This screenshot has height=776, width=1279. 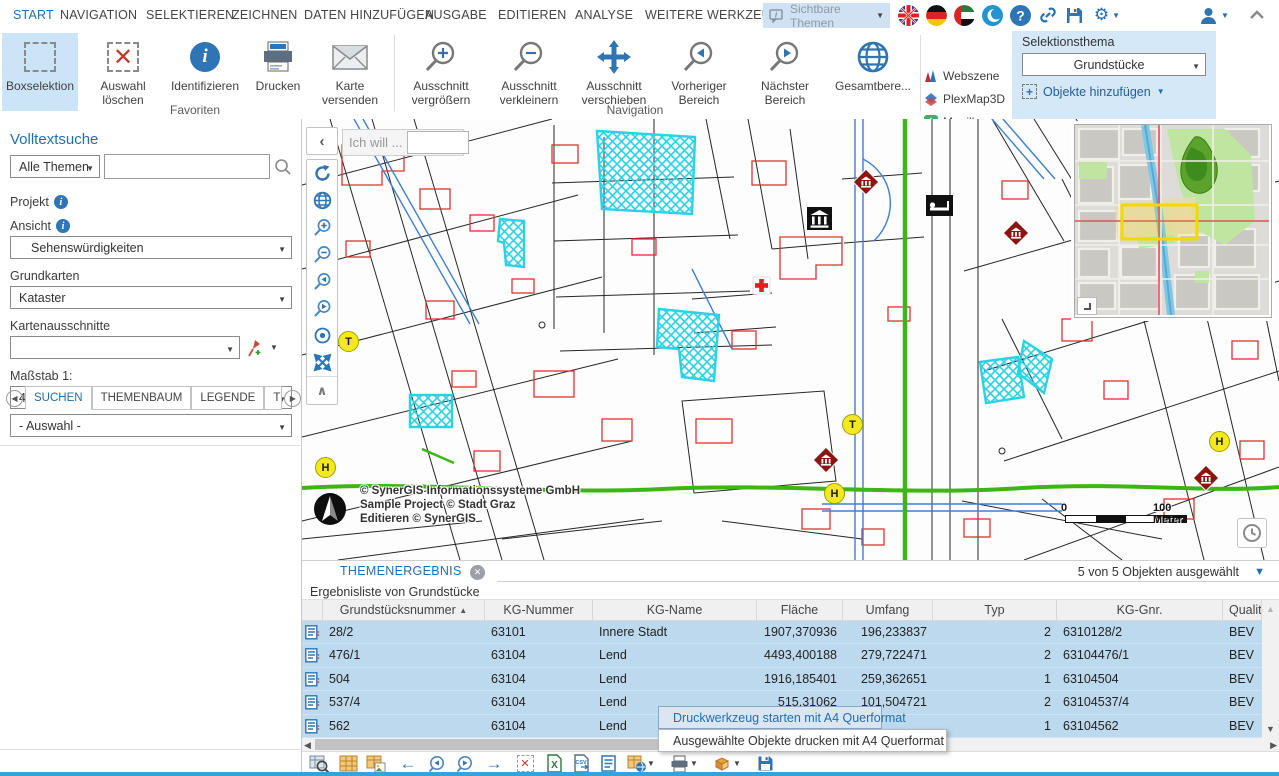 I want to click on search-icon, so click(x=282, y=166).